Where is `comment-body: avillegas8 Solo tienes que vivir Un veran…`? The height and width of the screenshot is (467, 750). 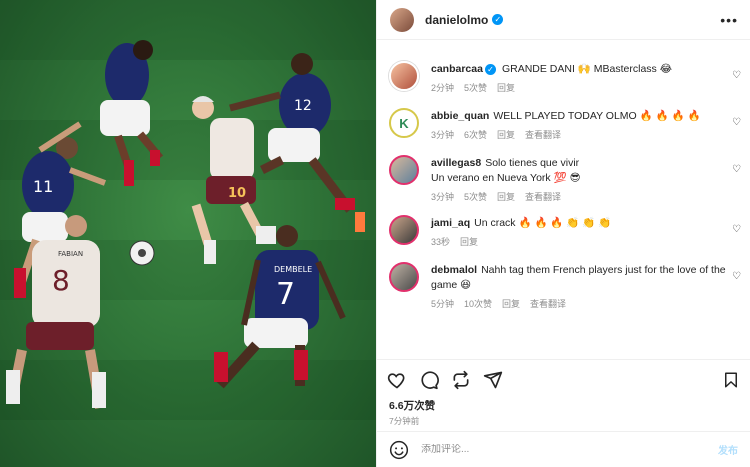
comment-body: avillegas8 Solo tienes que vivir Un veran… is located at coordinates (581, 179).